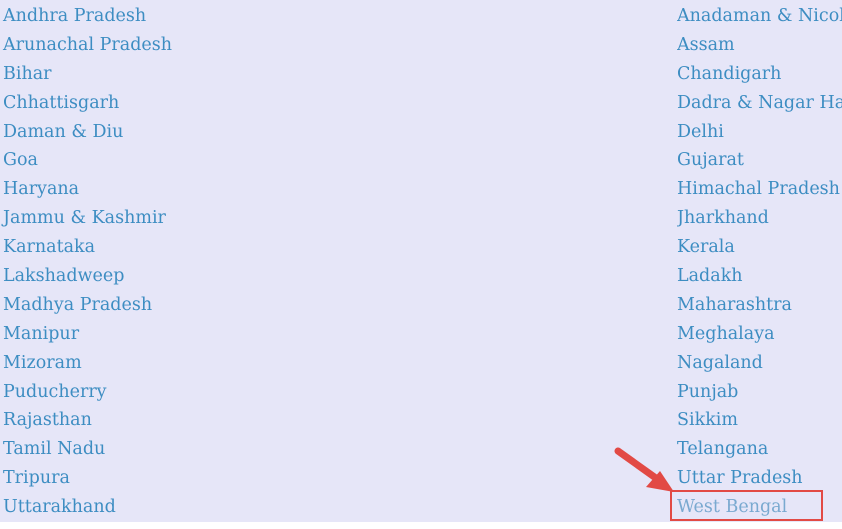 The height and width of the screenshot is (529, 842). Describe the element at coordinates (87, 334) in the screenshot. I see `state-list-item: Manipur` at that location.